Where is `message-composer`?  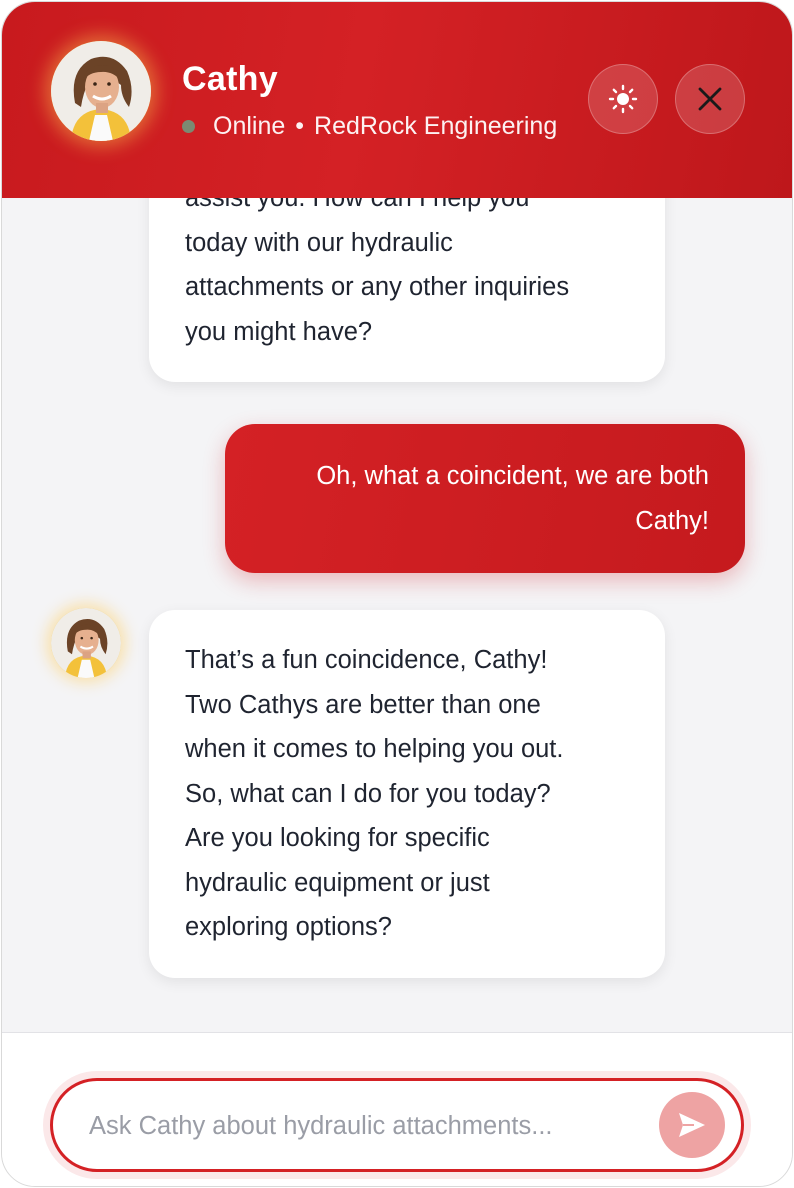
message-composer is located at coordinates (397, 1109).